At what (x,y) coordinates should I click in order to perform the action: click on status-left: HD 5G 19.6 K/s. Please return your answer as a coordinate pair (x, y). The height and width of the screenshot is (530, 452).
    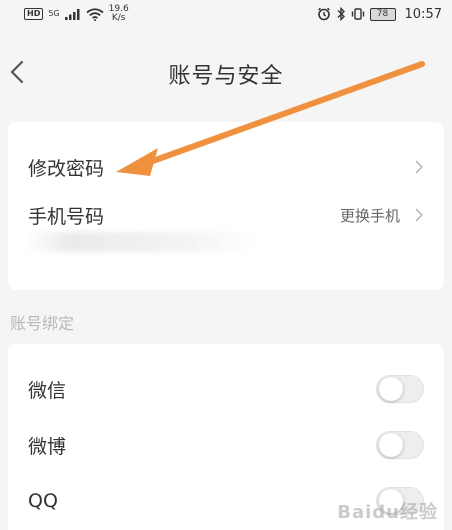
    Looking at the image, I should click on (76, 14).